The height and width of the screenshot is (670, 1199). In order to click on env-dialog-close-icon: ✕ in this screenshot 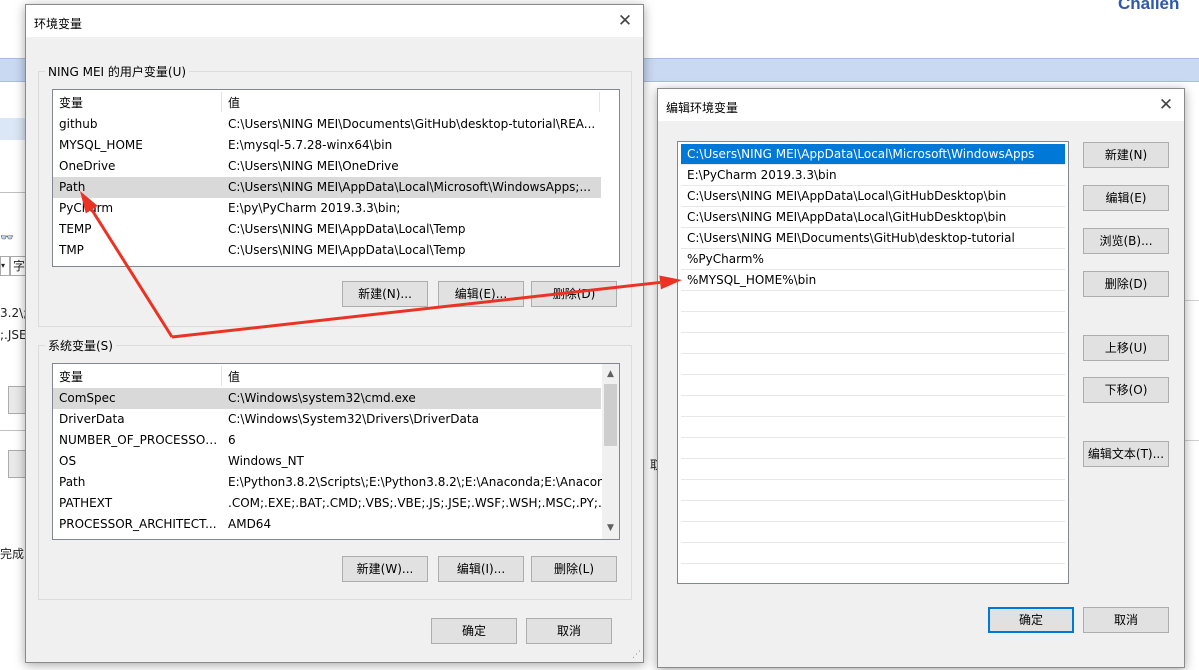, I will do `click(625, 21)`.